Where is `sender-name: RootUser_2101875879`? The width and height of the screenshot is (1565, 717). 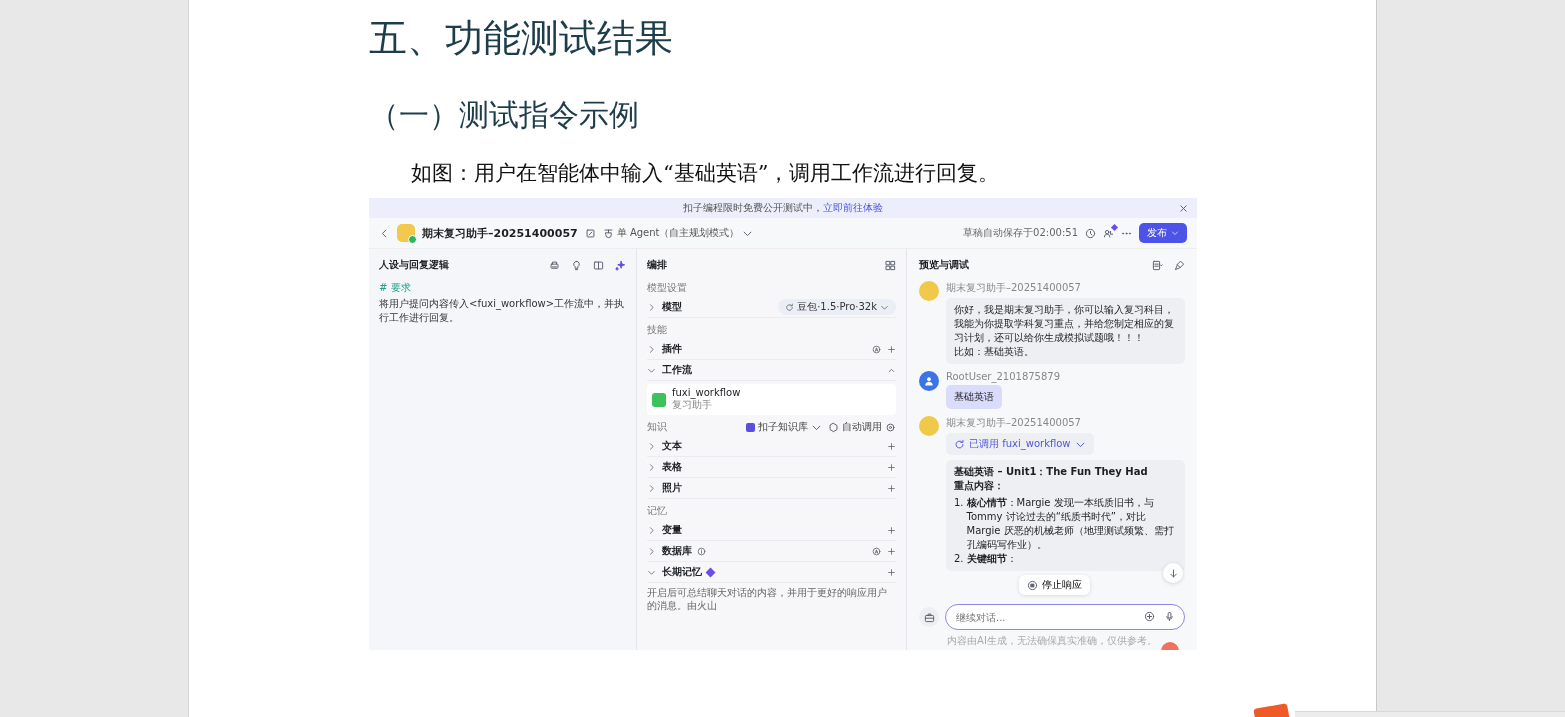
sender-name: RootUser_2101875879 is located at coordinates (1004, 376).